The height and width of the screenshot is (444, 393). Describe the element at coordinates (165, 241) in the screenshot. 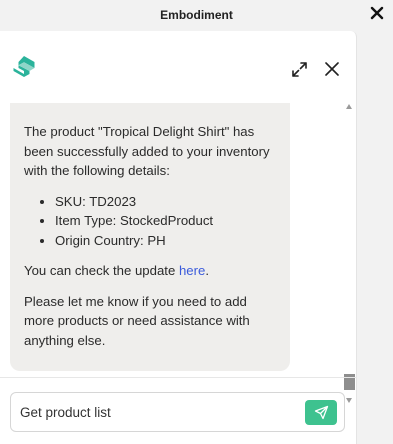

I see `list-item: Origin Country: PH` at that location.